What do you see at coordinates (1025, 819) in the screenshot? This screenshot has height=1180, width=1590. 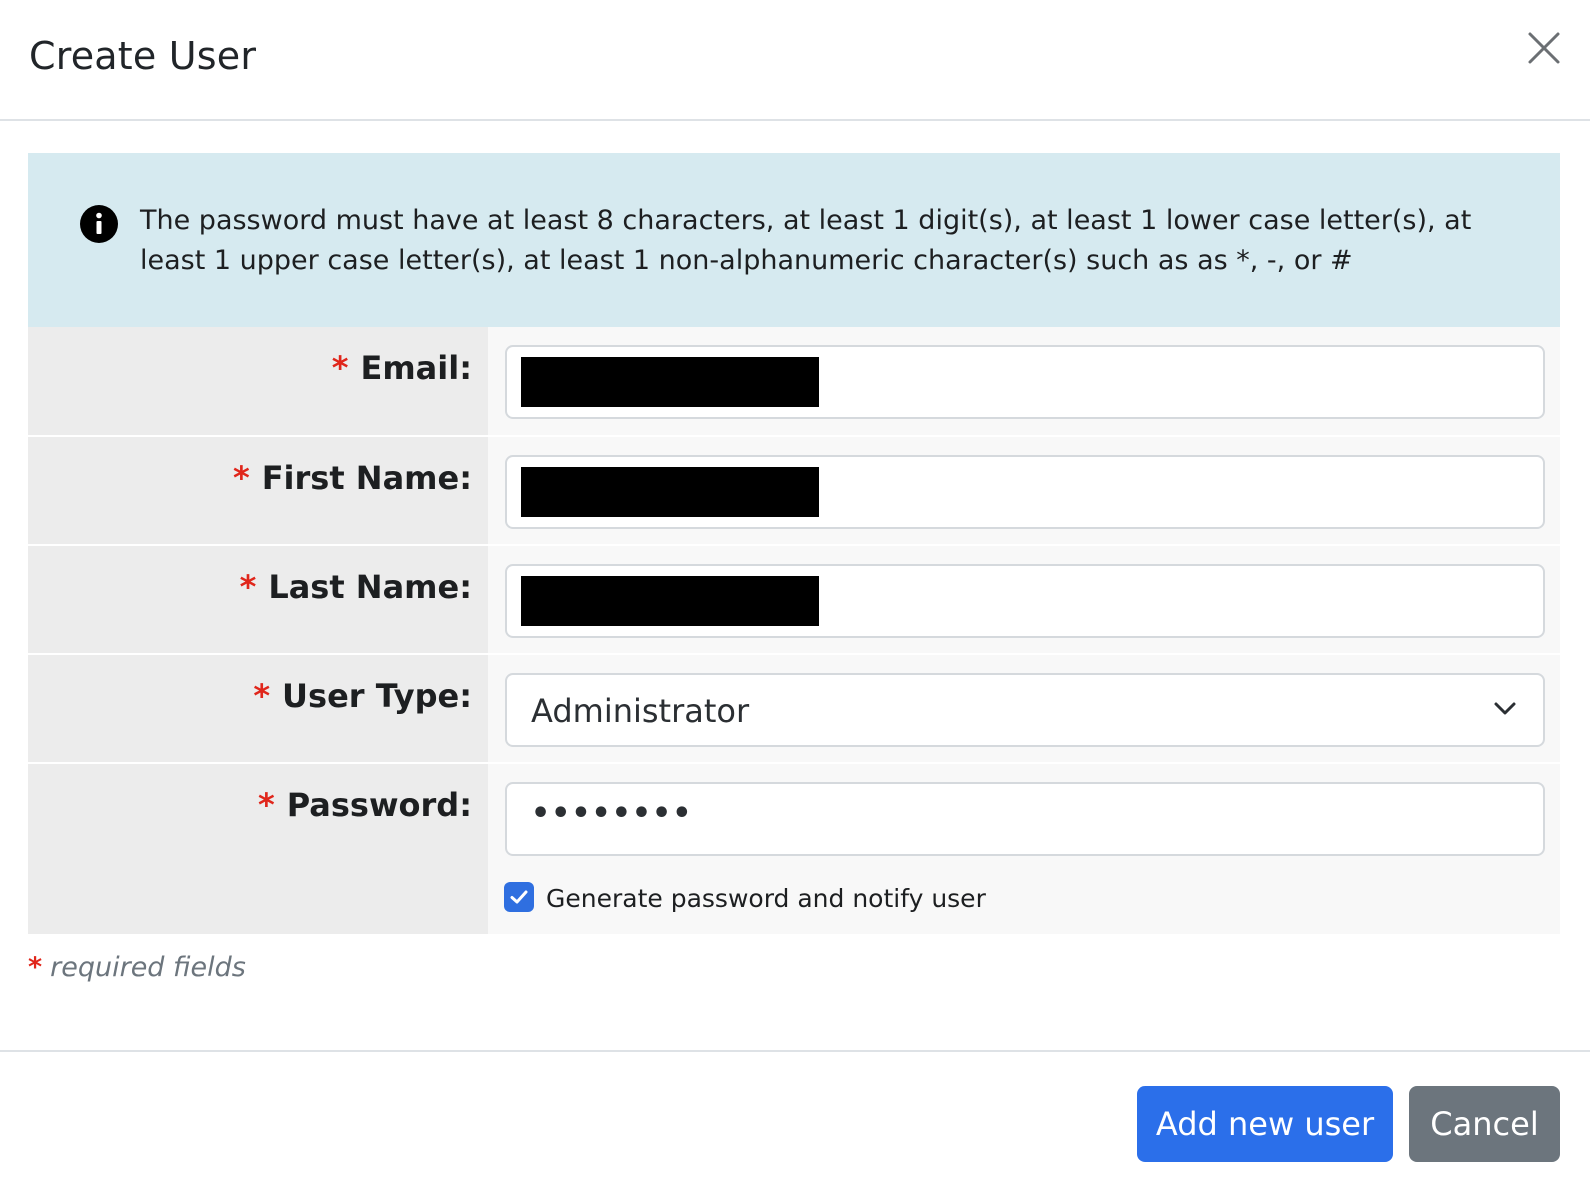 I see `password-field: ••••••••` at bounding box center [1025, 819].